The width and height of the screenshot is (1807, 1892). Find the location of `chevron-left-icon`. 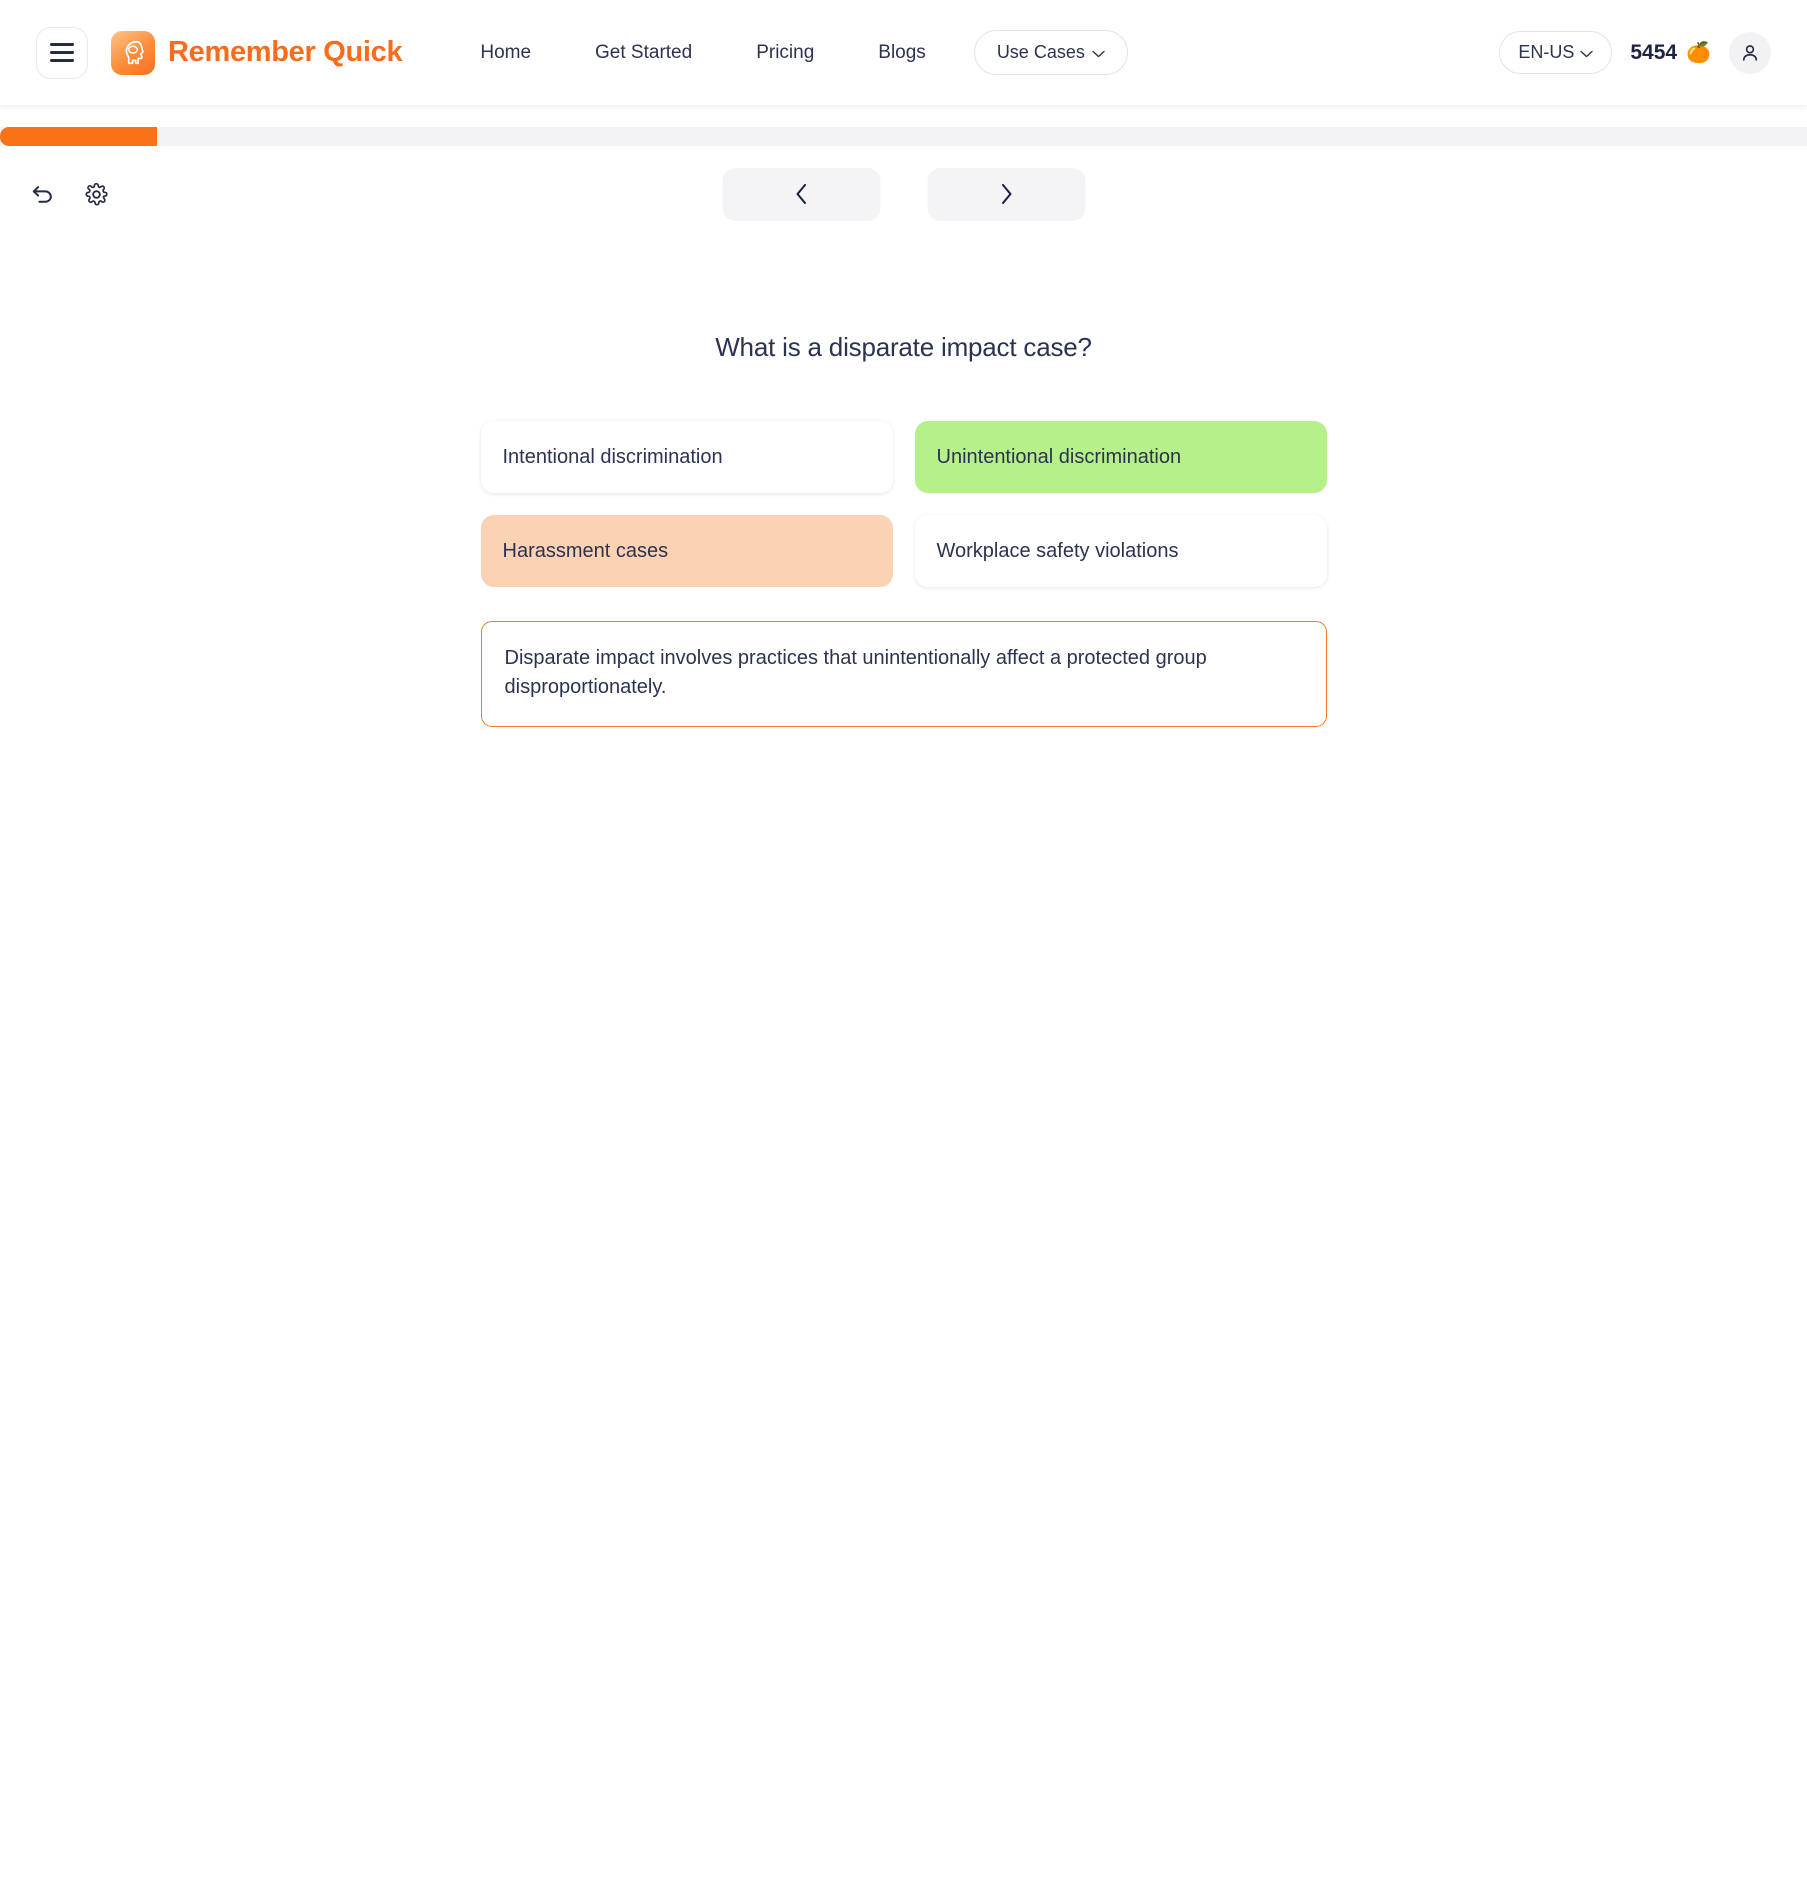

chevron-left-icon is located at coordinates (800, 194).